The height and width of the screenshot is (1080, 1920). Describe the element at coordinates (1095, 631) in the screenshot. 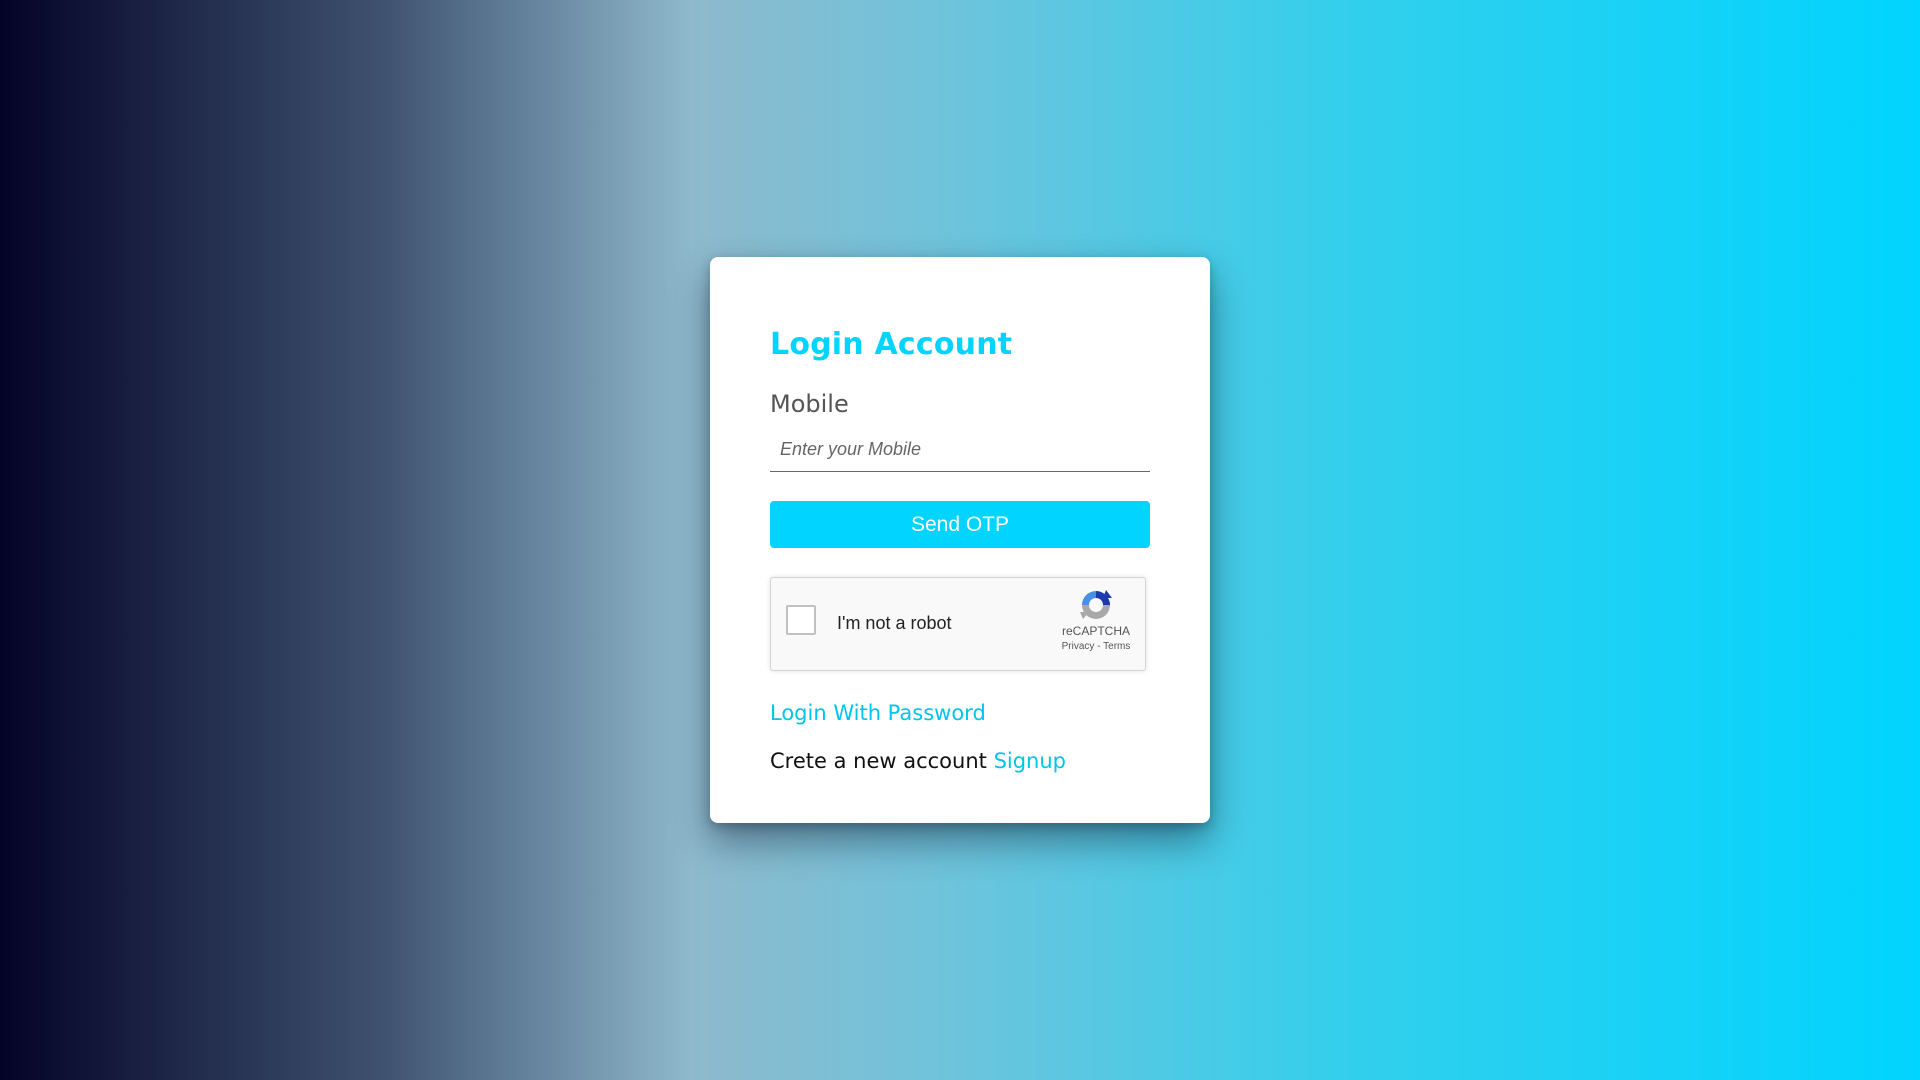

I see `recaptcha-brand: reCAPTCHA` at that location.